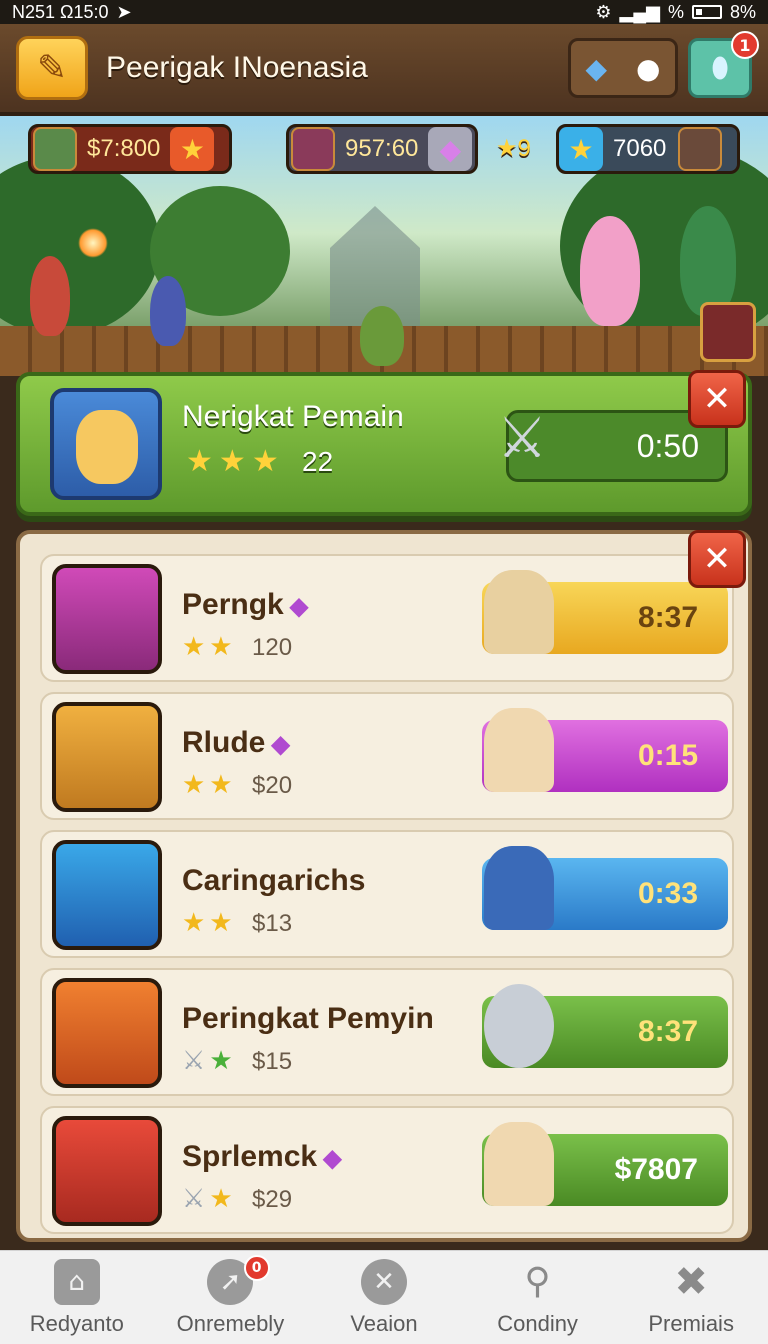 The image size is (768, 1344). Describe the element at coordinates (384, 444) in the screenshot. I see `featured-offer-banner: Nerigkat Pemain ★★★ 22 ⚔ 0:50` at that location.